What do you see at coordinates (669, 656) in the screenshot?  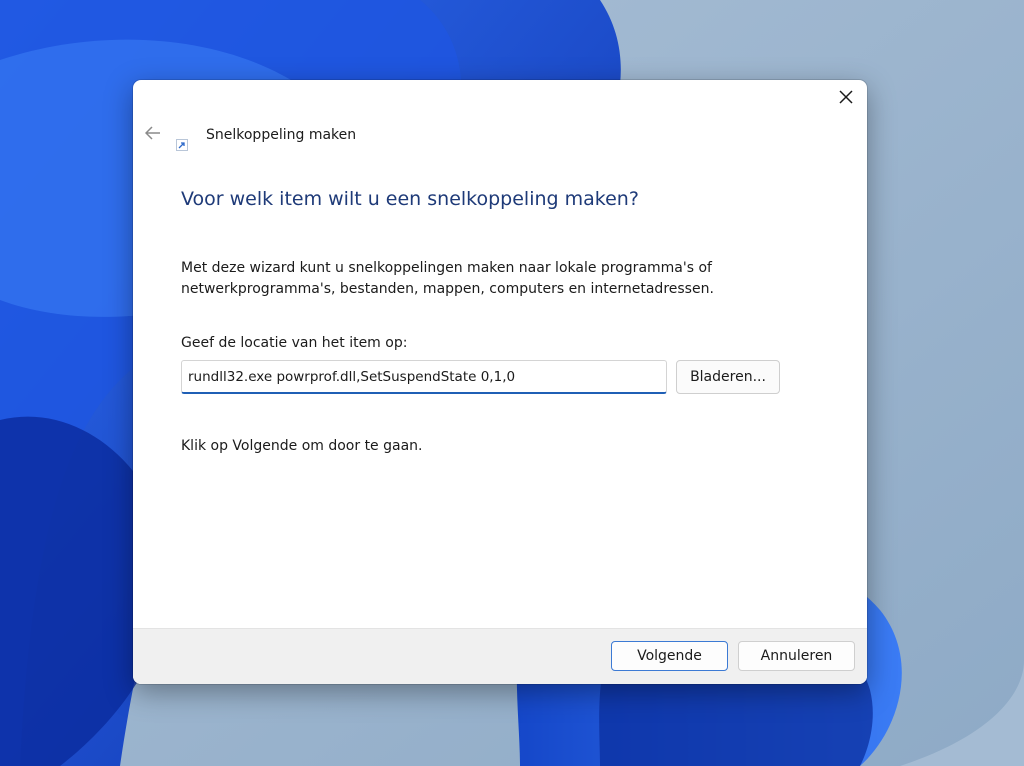 I see `next-button: Volgende` at bounding box center [669, 656].